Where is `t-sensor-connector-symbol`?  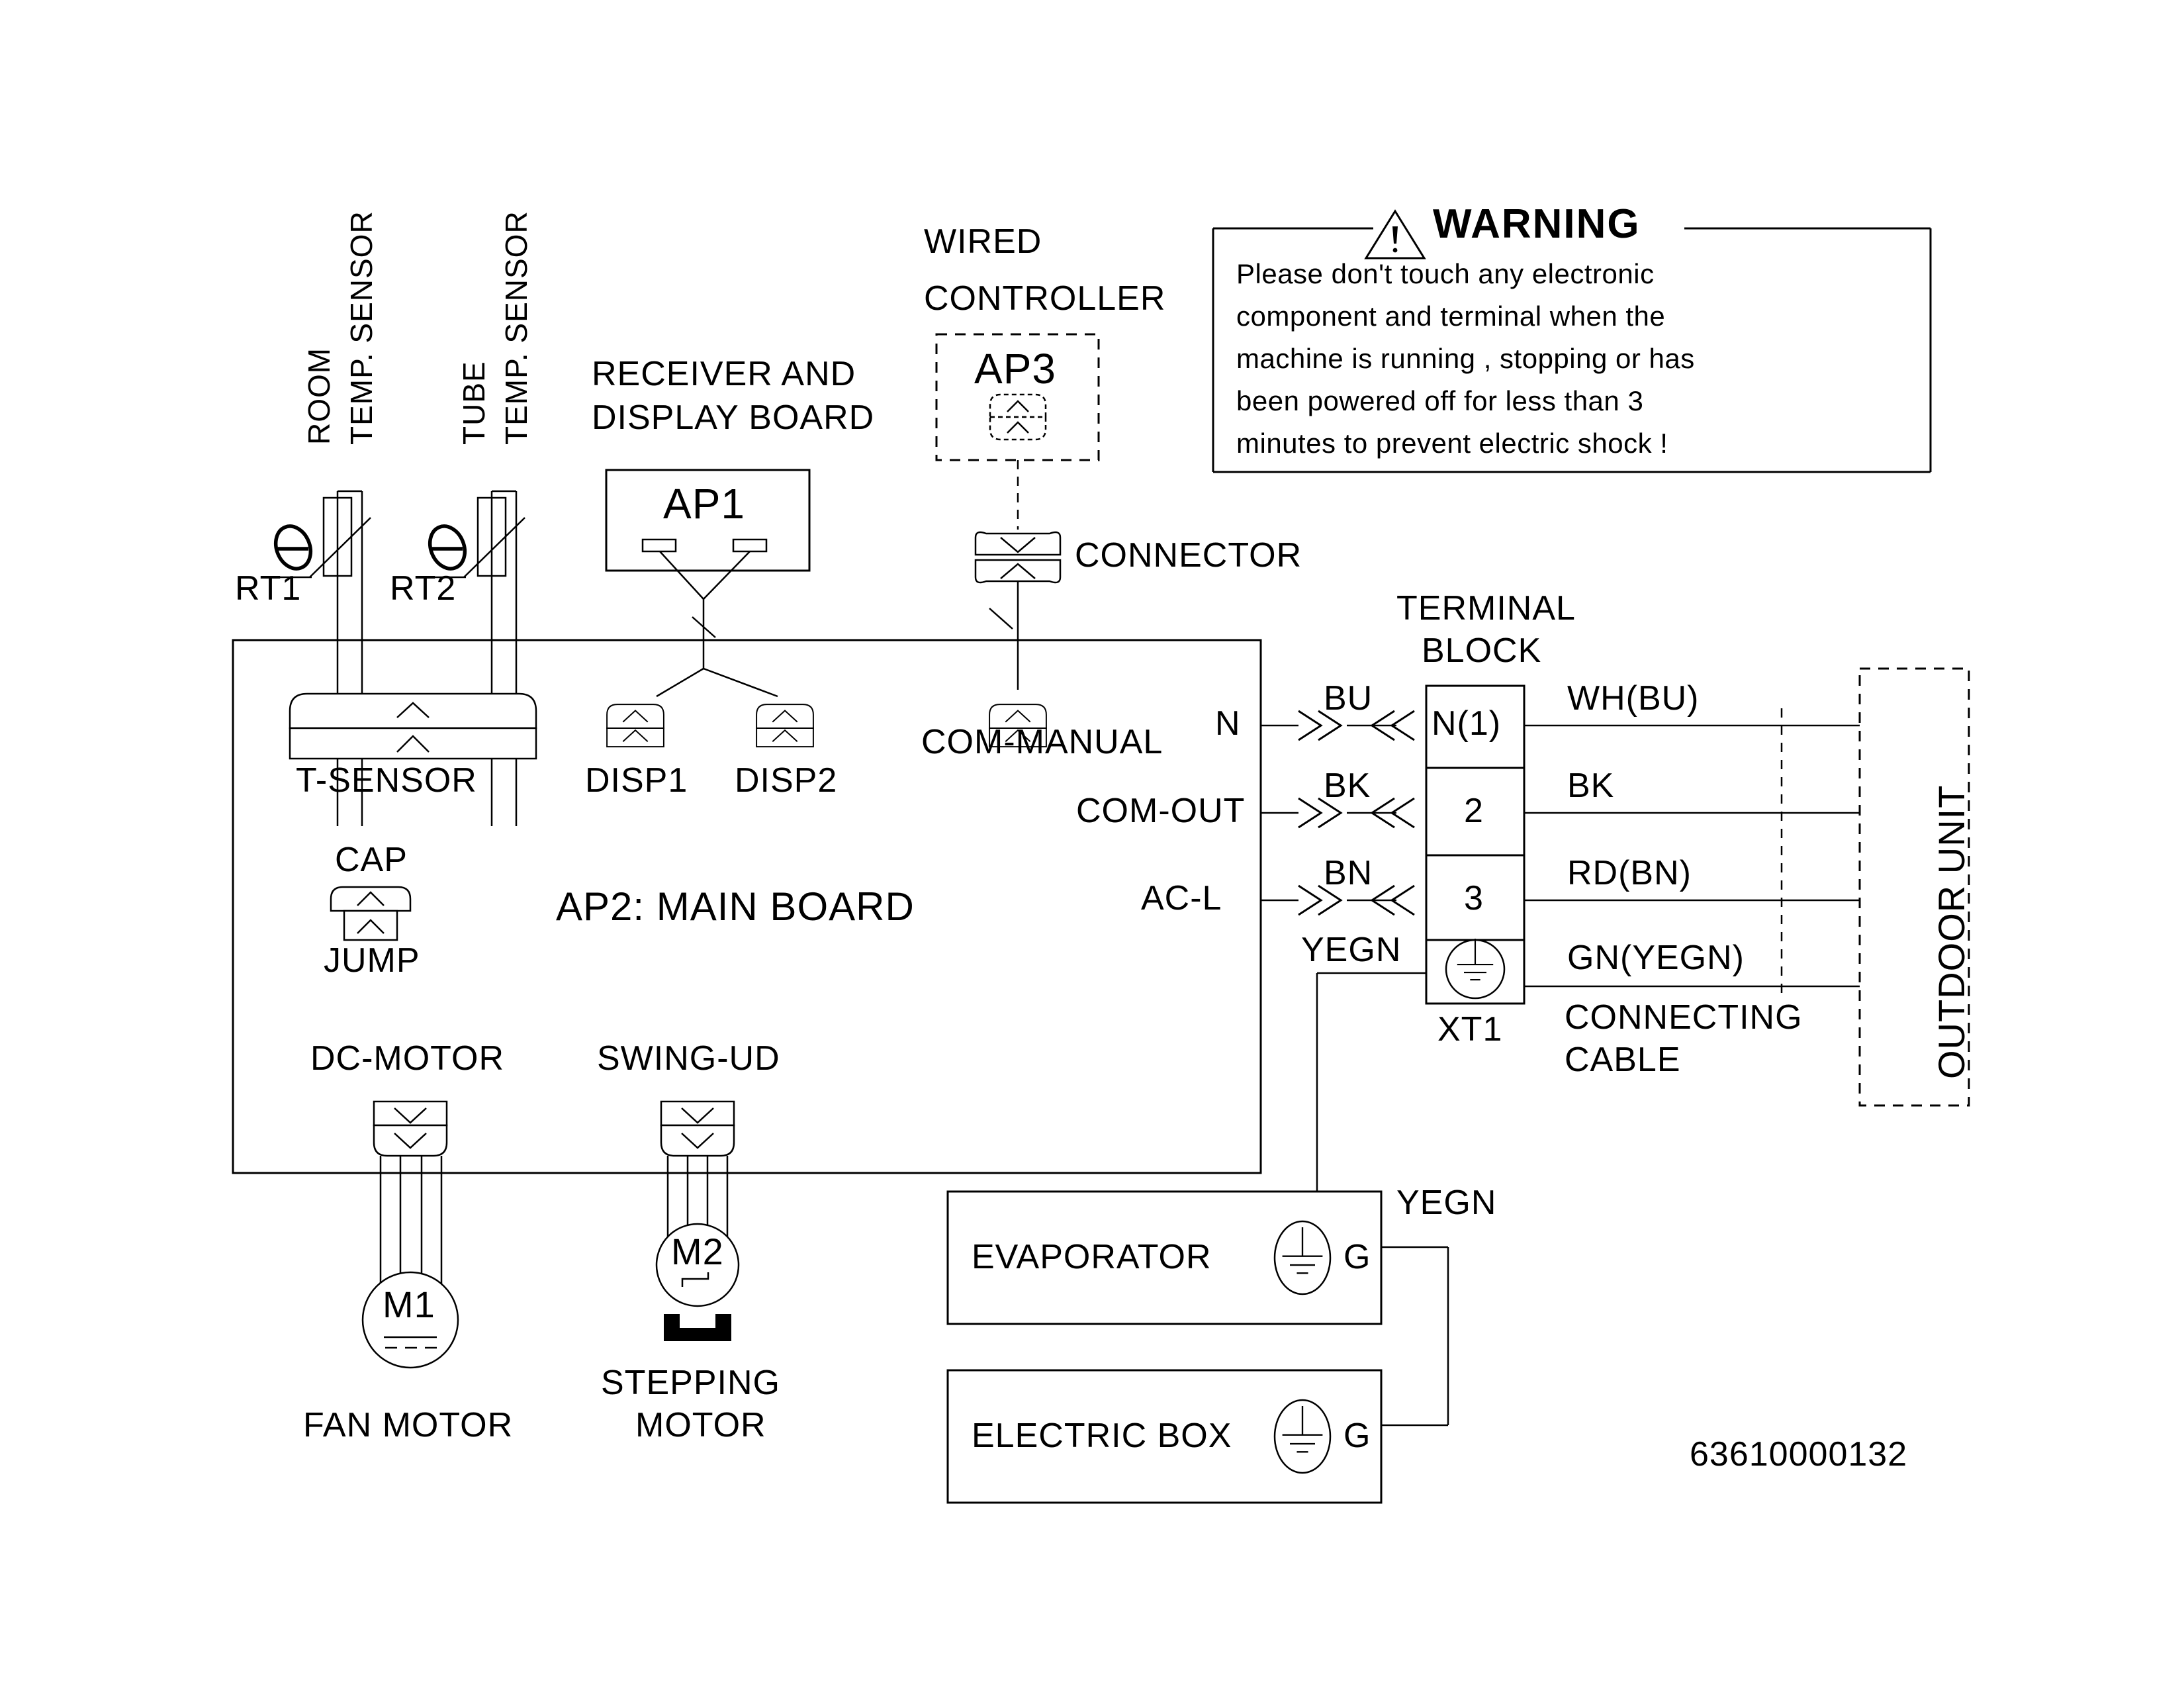 t-sensor-connector-symbol is located at coordinates (413, 726).